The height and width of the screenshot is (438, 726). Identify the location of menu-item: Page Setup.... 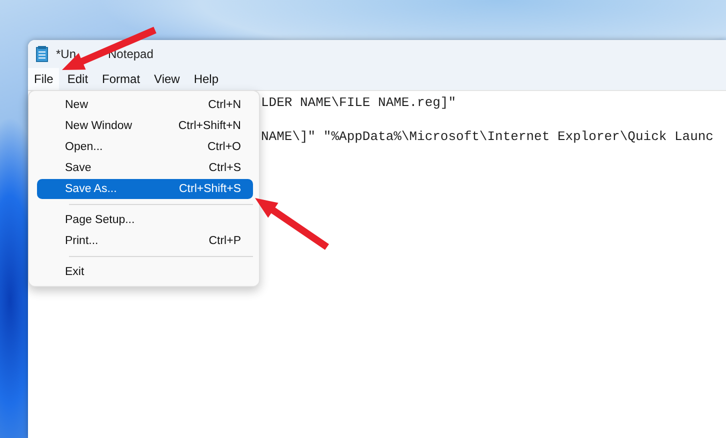
(145, 220).